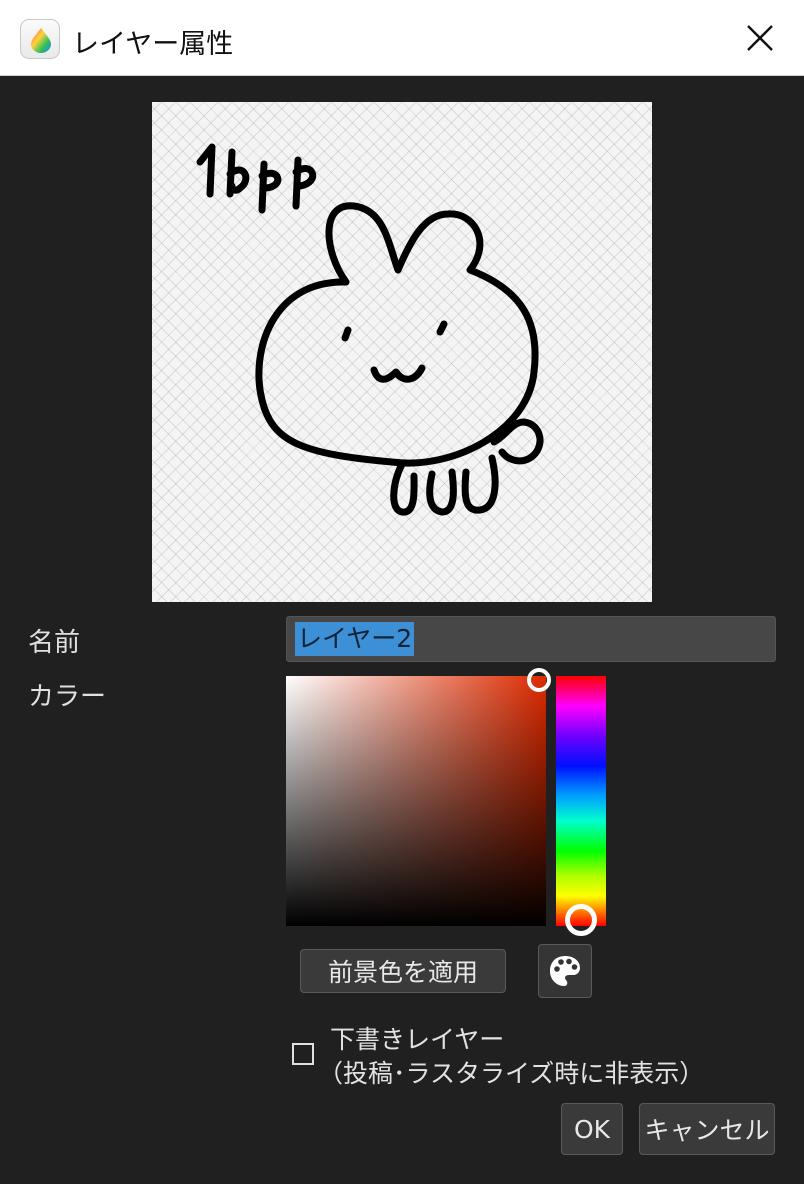 The height and width of the screenshot is (1184, 804). I want to click on preview-drawing: 1bpp, so click(370, 329).